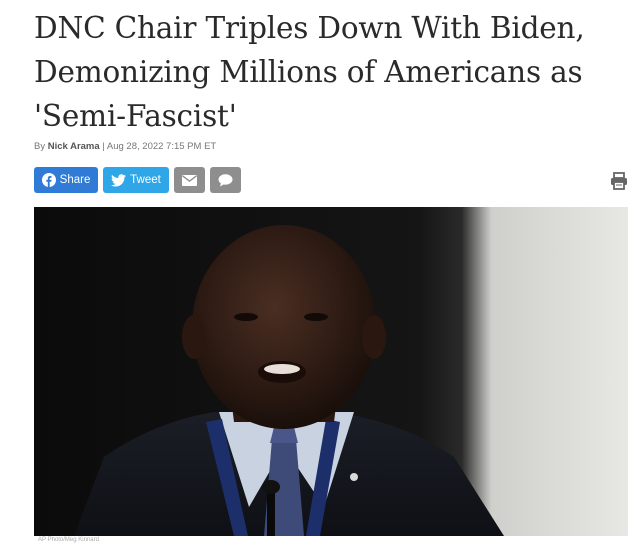  What do you see at coordinates (74, 146) in the screenshot?
I see `author-link: Nick Arama` at bounding box center [74, 146].